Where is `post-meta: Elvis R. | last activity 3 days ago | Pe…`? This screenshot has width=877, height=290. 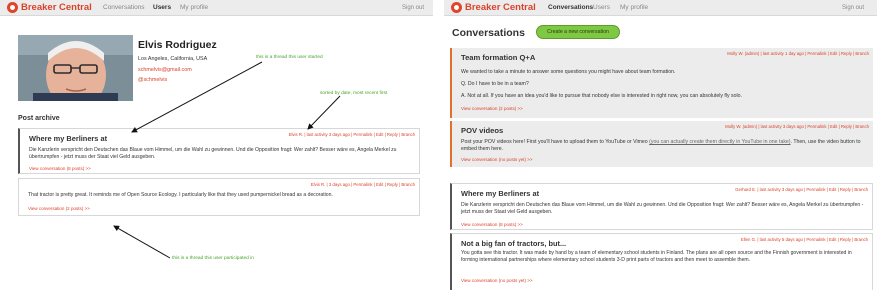
post-meta: Elvis R. | last activity 3 days ago | Pe… is located at coordinates (352, 134).